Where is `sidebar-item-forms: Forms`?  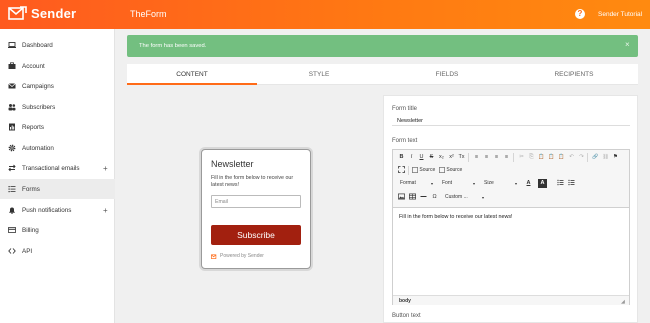 sidebar-item-forms: Forms is located at coordinates (57, 189).